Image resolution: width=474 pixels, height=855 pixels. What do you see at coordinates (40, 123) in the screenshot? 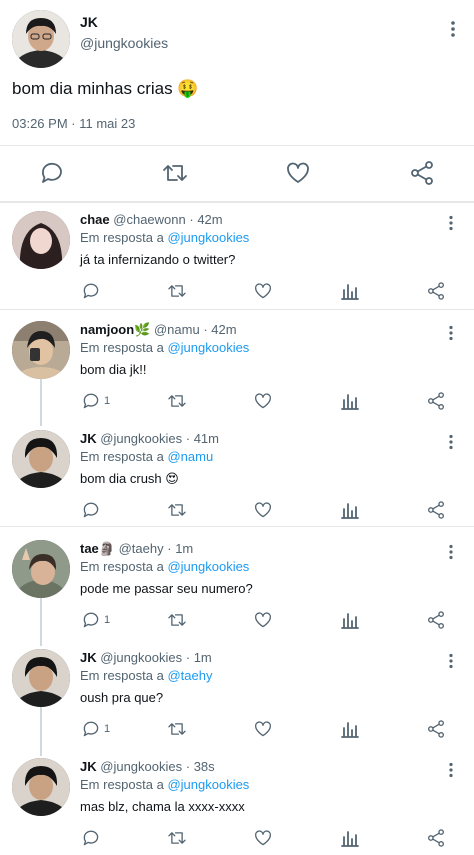
I see `tweet-time: 03:26 PM` at bounding box center [40, 123].